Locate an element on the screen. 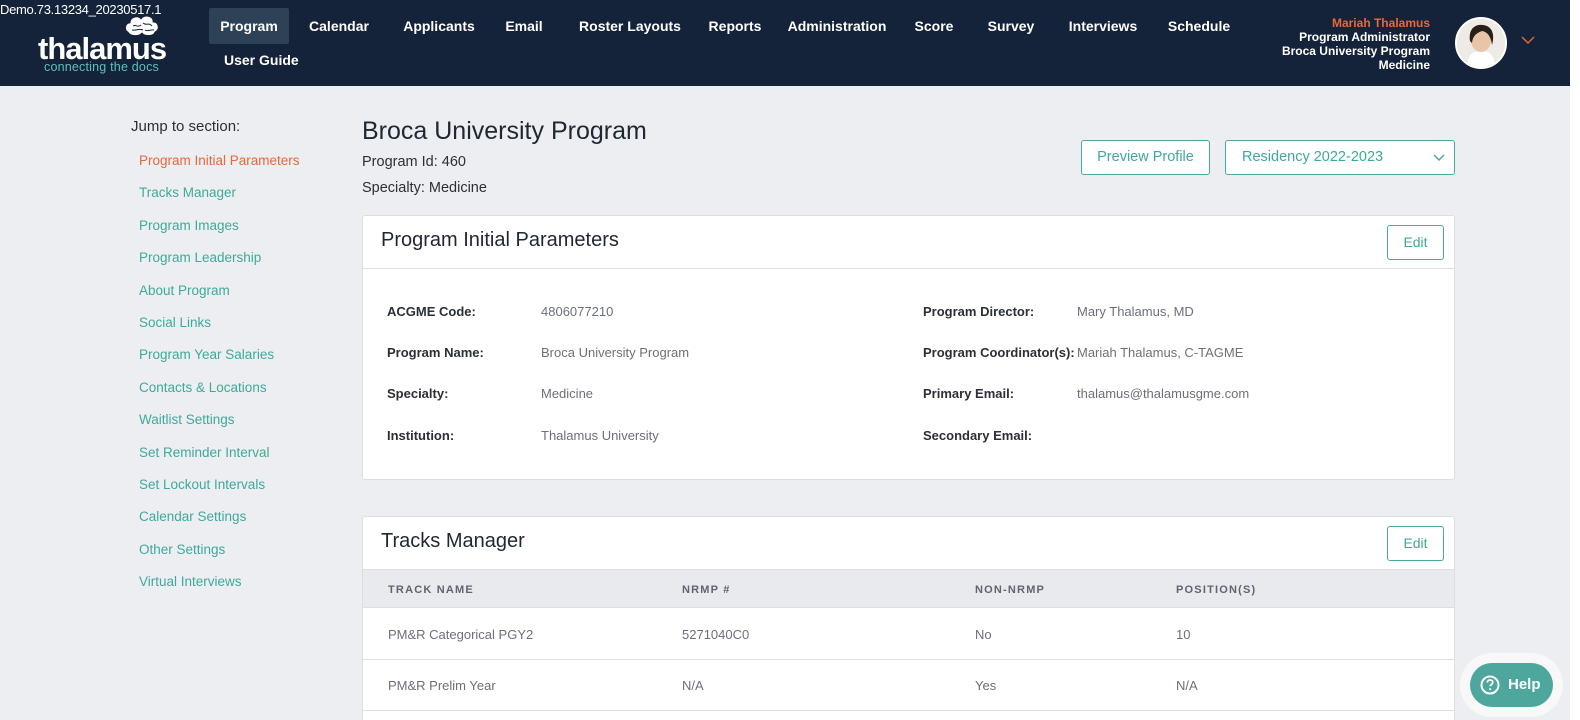  edit-parameters-button: Edit is located at coordinates (1415, 242).